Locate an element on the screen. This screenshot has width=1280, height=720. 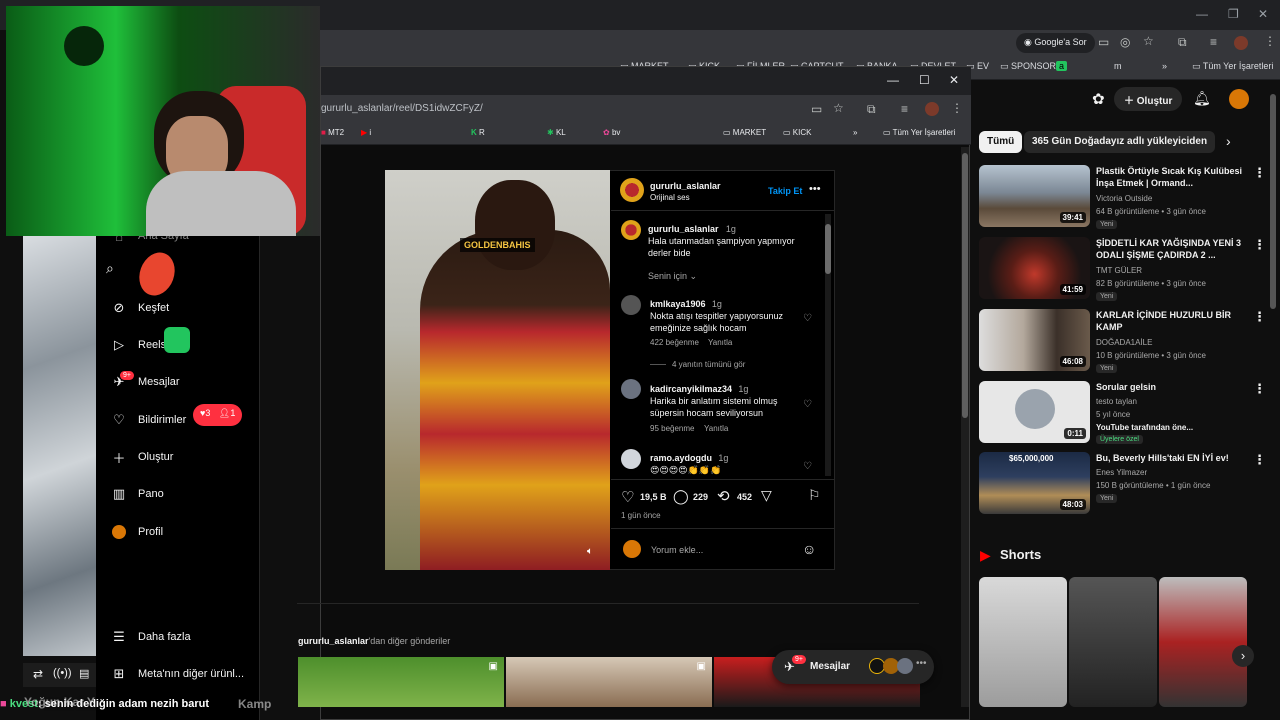
video-channel: testo taylan is located at coordinates (1116, 401).